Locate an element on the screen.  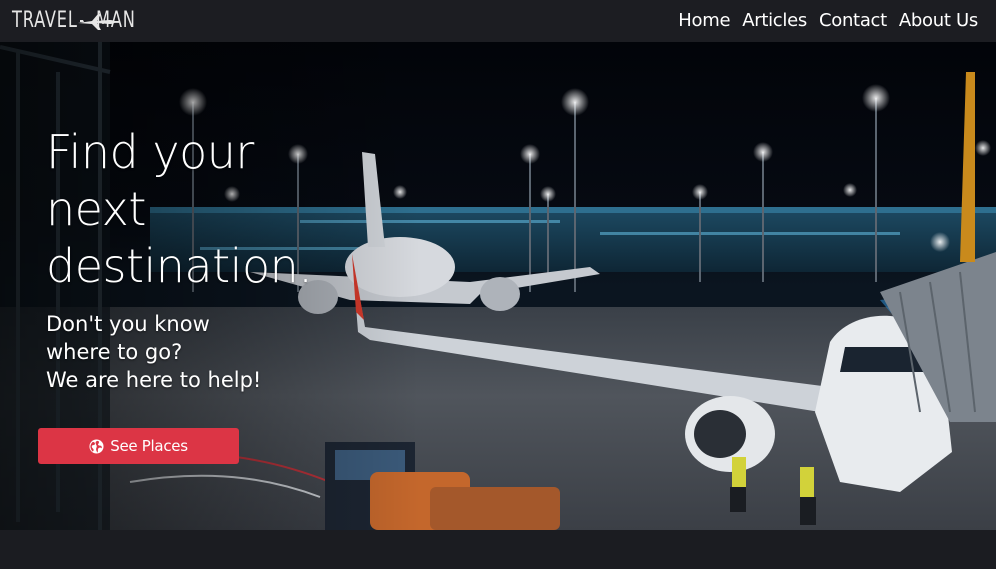
hero-title-line: destination. is located at coordinates (179, 266).